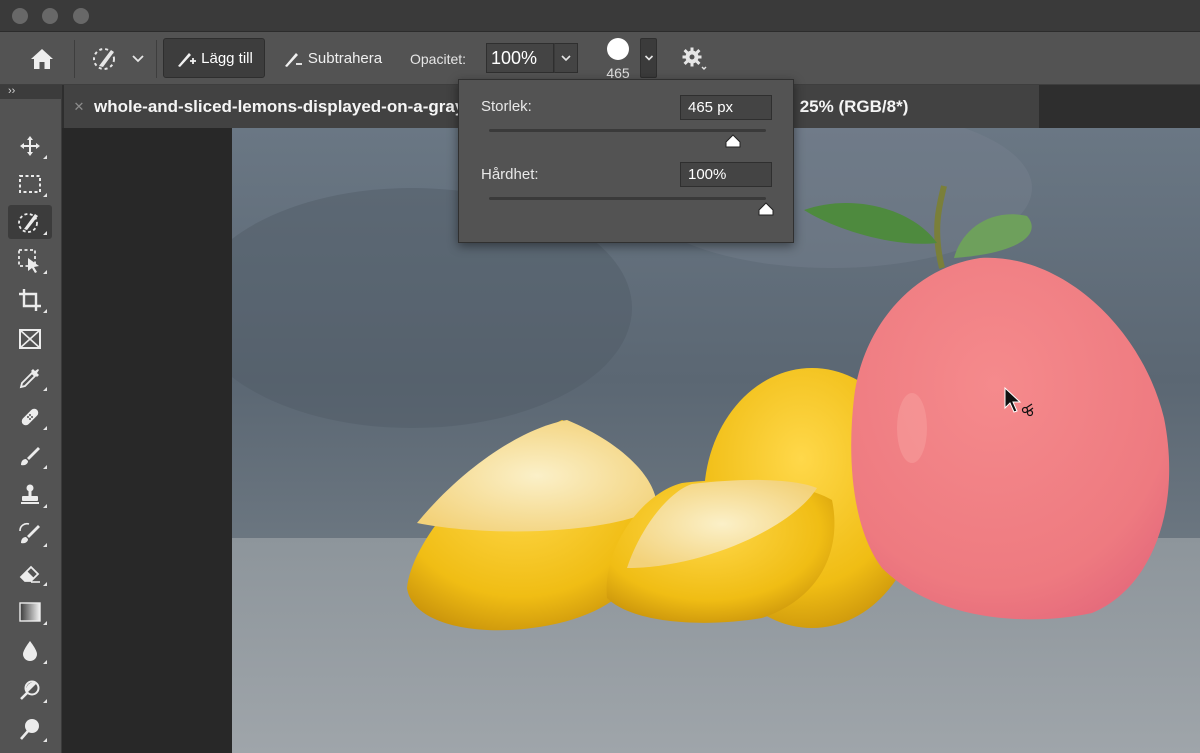 This screenshot has width=1200, height=753. What do you see at coordinates (227, 58) in the screenshot?
I see `add-label: Lägg till` at bounding box center [227, 58].